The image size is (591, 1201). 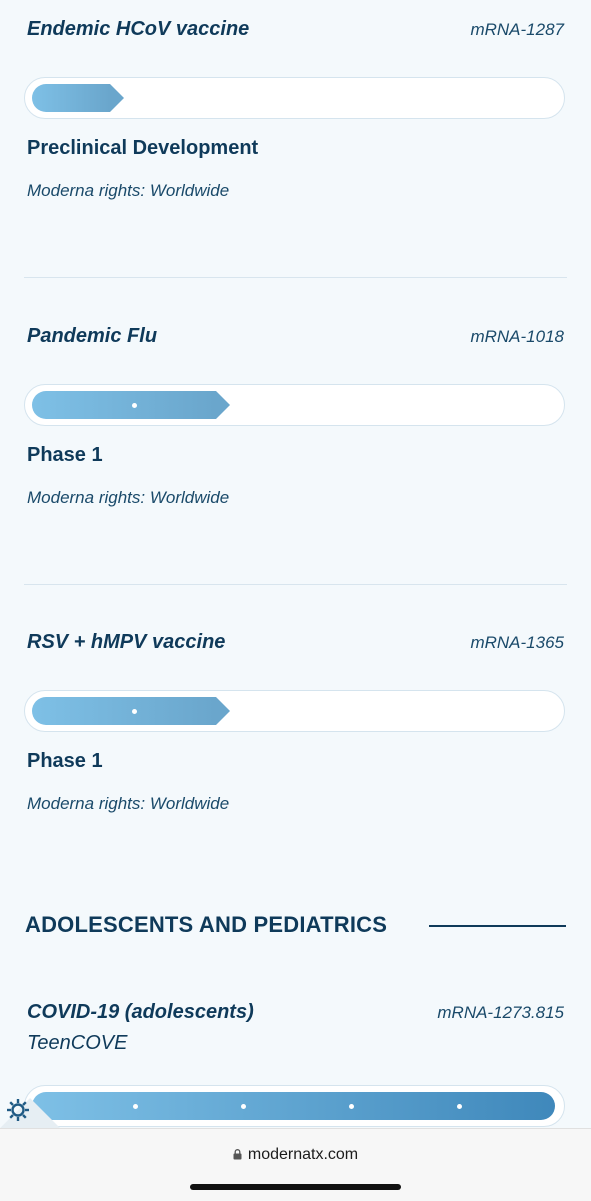 What do you see at coordinates (517, 336) in the screenshot?
I see `program-code: mRNA-1018` at bounding box center [517, 336].